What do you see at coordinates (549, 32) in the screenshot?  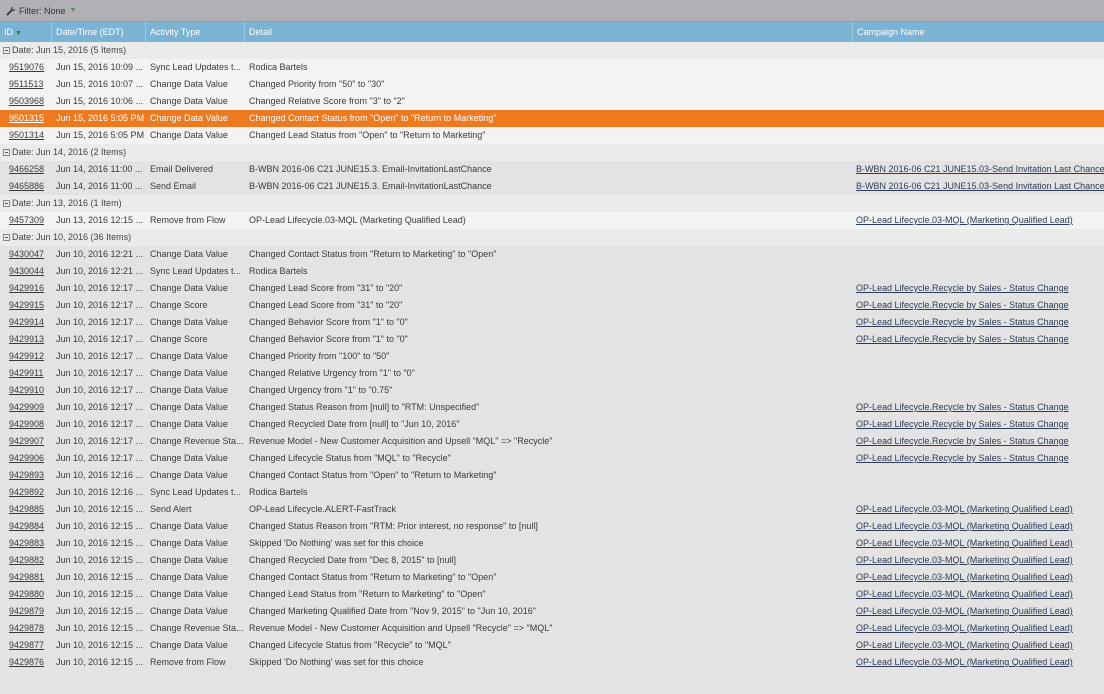 I see `column-header-detail: Detail` at bounding box center [549, 32].